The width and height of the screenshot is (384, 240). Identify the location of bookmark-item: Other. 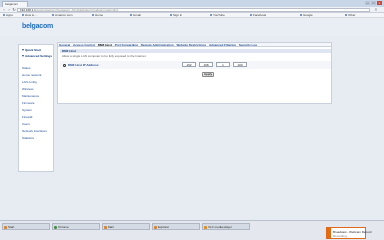
(350, 15).